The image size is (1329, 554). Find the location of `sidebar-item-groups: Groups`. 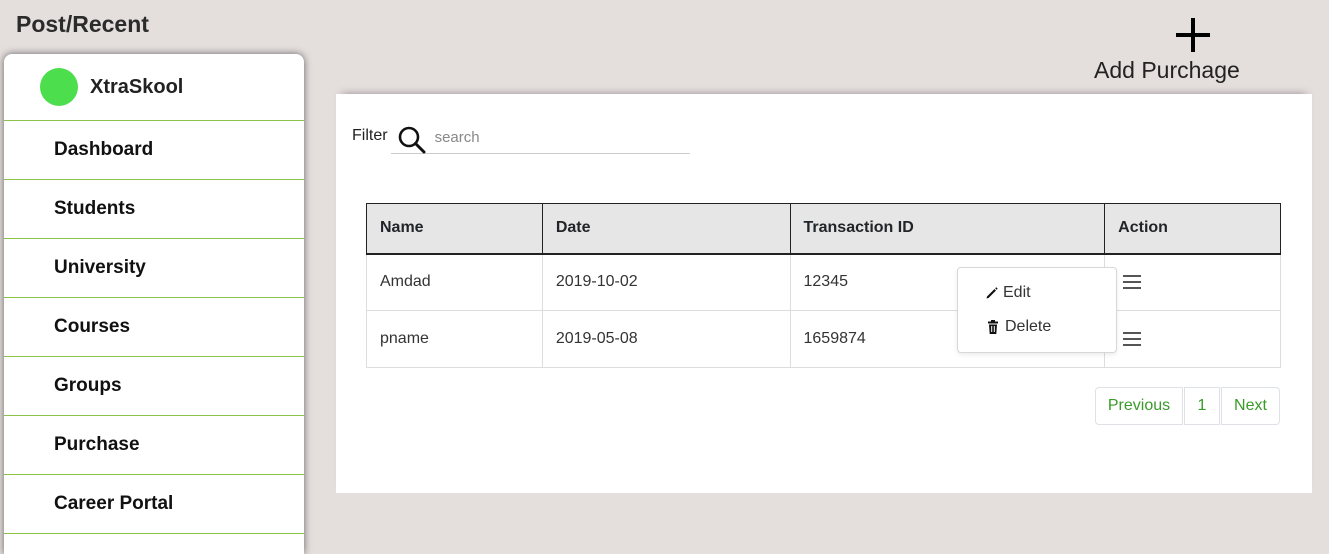

sidebar-item-groups: Groups is located at coordinates (154, 386).